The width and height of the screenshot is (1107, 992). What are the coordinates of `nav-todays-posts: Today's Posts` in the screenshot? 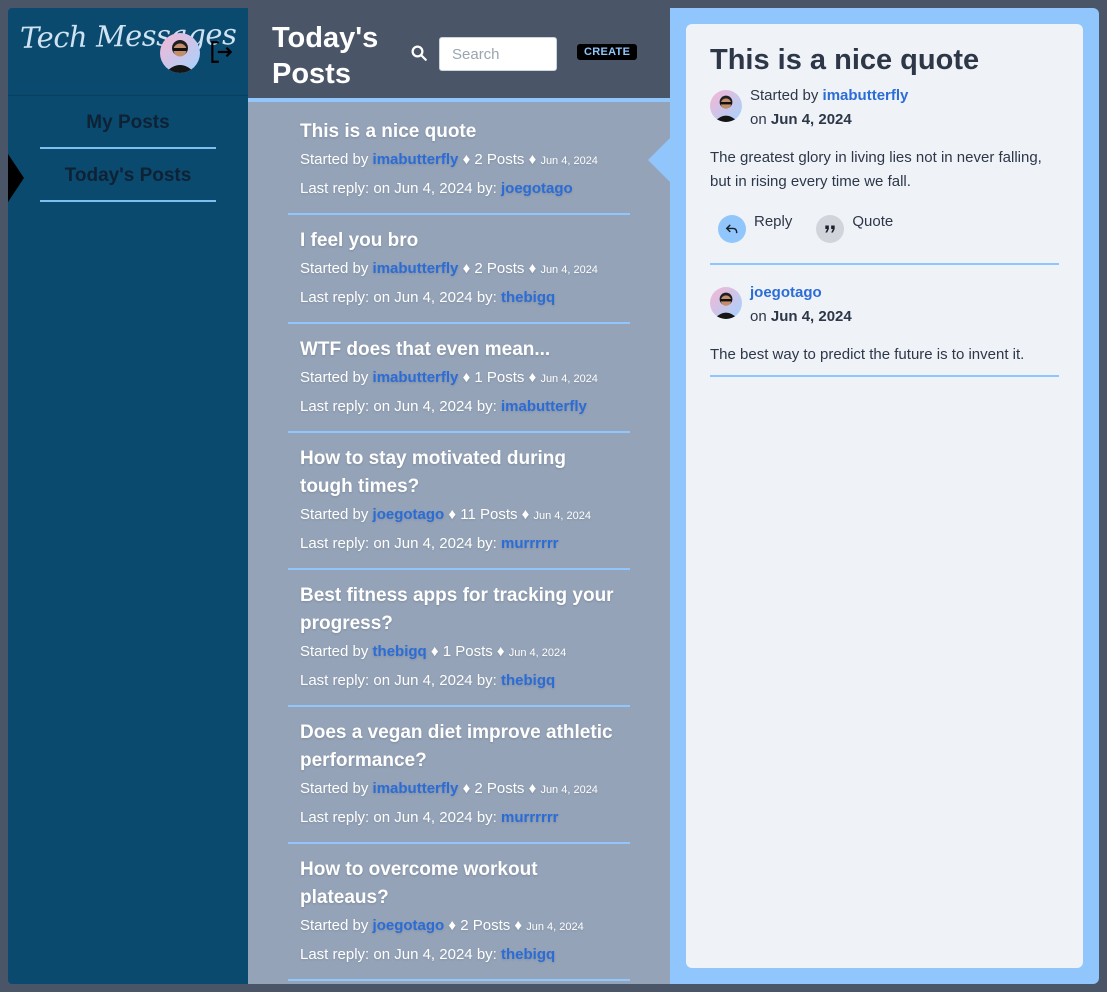 It's located at (128, 175).